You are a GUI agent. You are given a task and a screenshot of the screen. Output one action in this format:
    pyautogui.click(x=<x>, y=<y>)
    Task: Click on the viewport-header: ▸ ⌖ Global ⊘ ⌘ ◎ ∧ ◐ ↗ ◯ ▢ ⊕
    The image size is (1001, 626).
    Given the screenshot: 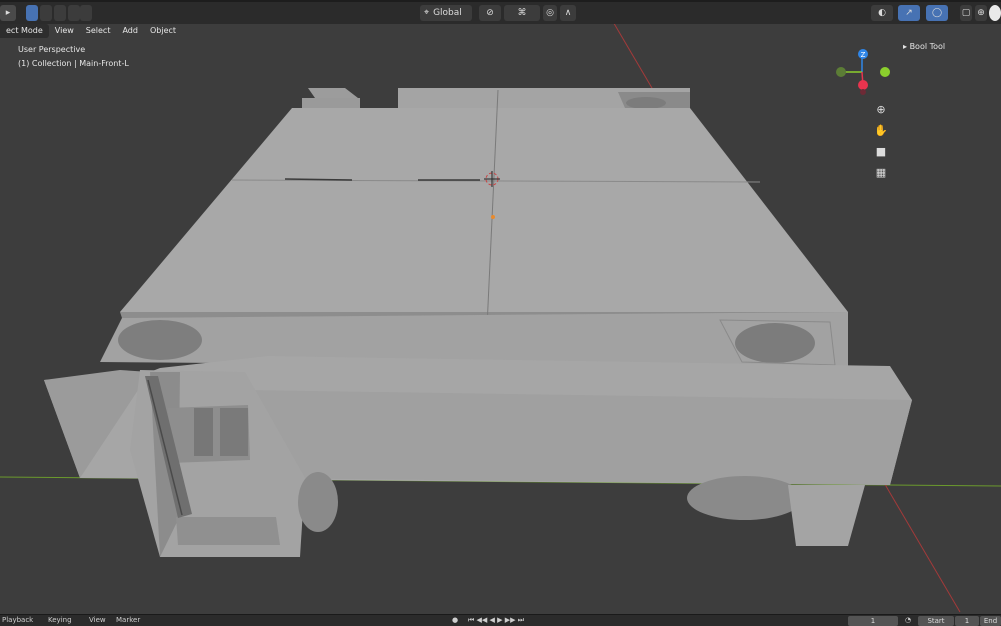 What is the action you would take?
    pyautogui.click(x=500, y=12)
    